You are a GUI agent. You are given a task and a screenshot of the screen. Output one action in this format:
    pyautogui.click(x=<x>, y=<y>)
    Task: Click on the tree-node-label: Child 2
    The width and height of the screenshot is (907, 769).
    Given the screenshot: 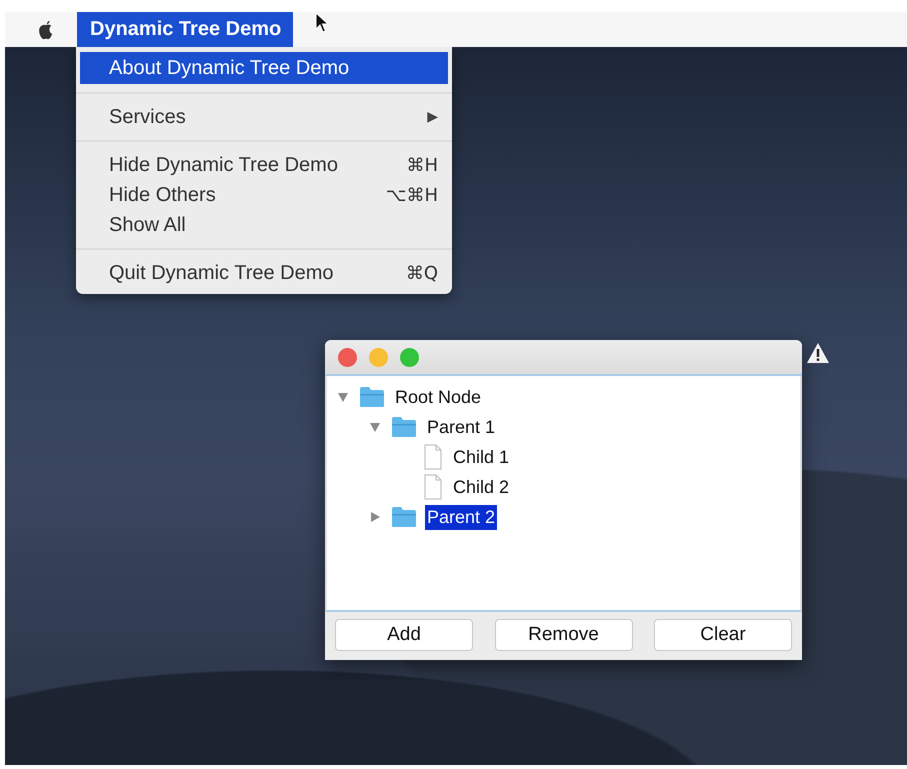 What is the action you would take?
    pyautogui.click(x=481, y=487)
    